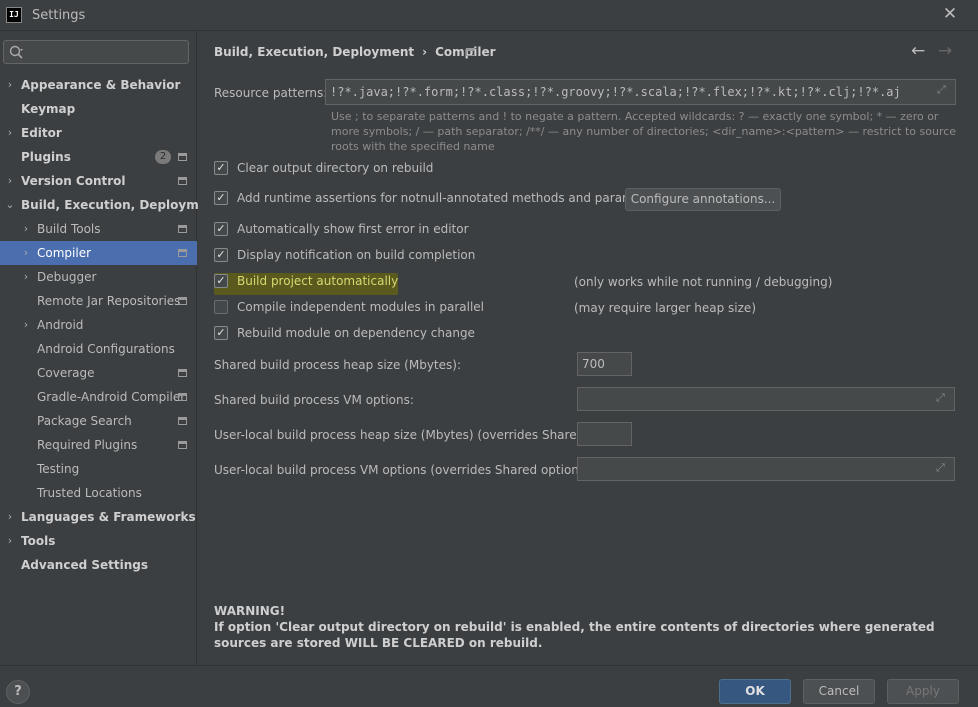 Image resolution: width=978 pixels, height=707 pixels. Describe the element at coordinates (163, 157) in the screenshot. I see `update-count-badge: 2` at that location.